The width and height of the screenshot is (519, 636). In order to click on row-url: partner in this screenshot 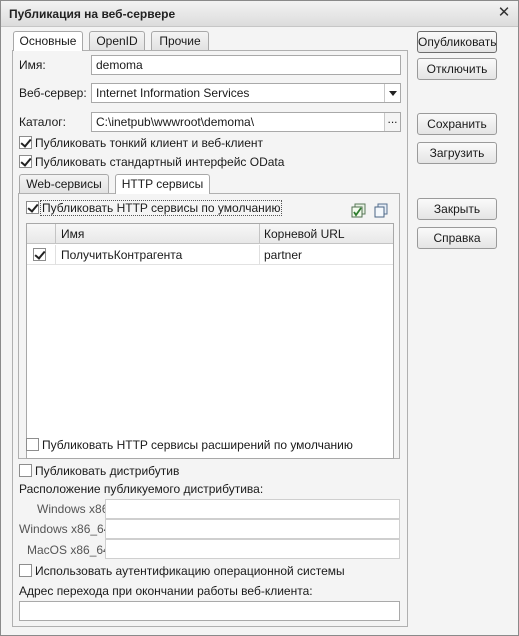, I will do `click(283, 255)`.